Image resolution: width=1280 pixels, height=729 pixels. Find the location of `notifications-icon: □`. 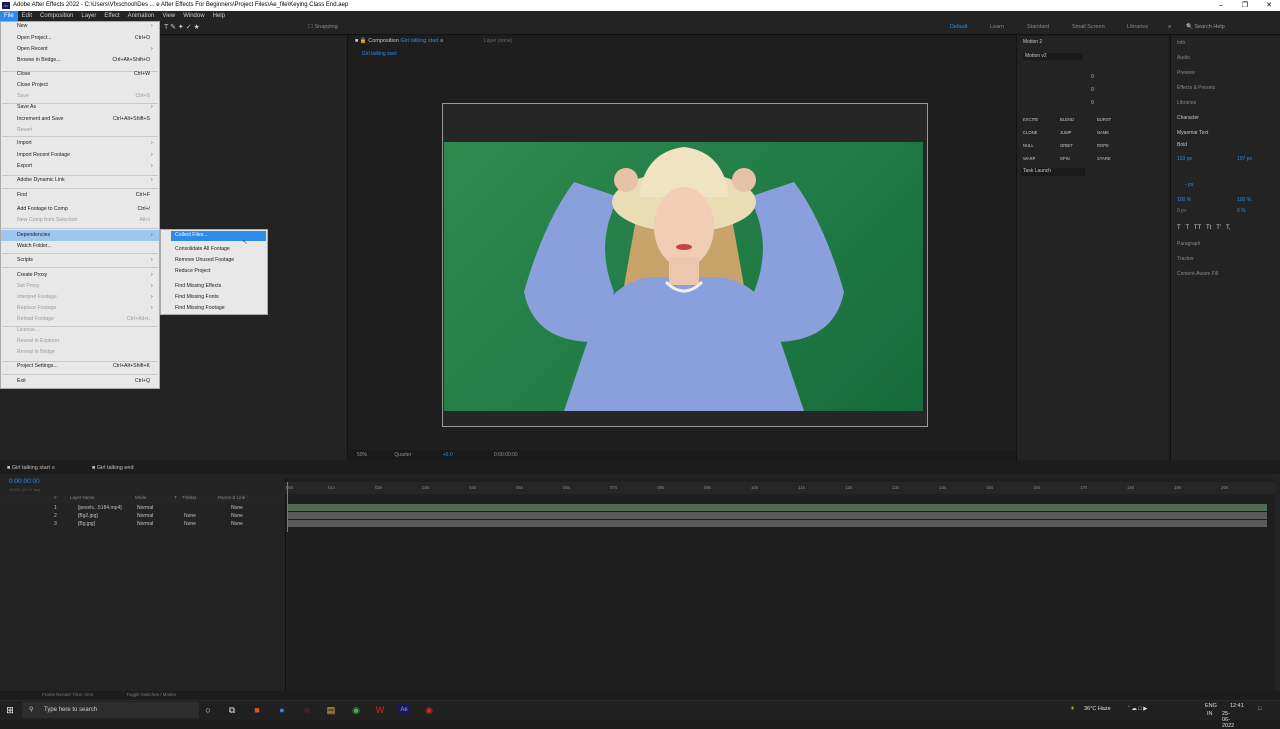

notifications-icon: □ is located at coordinates (1259, 709).